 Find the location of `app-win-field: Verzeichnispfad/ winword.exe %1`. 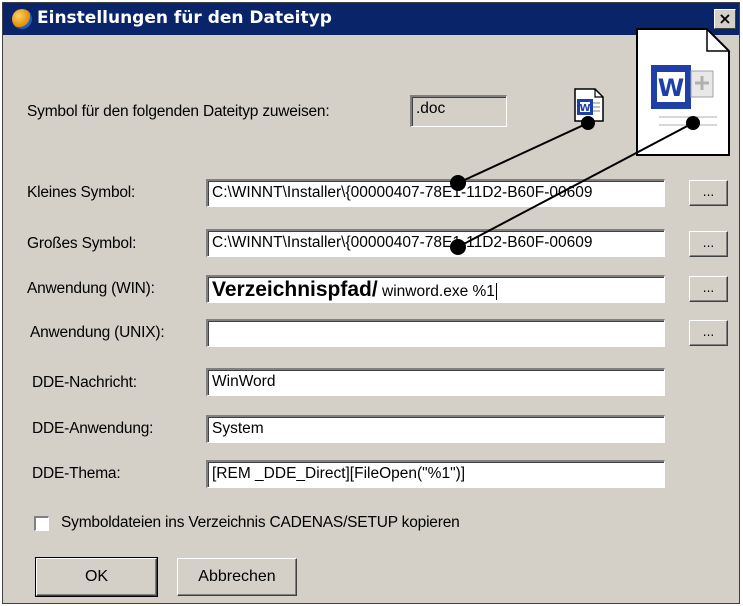

app-win-field: Verzeichnispfad/ winword.exe %1 is located at coordinates (435, 289).